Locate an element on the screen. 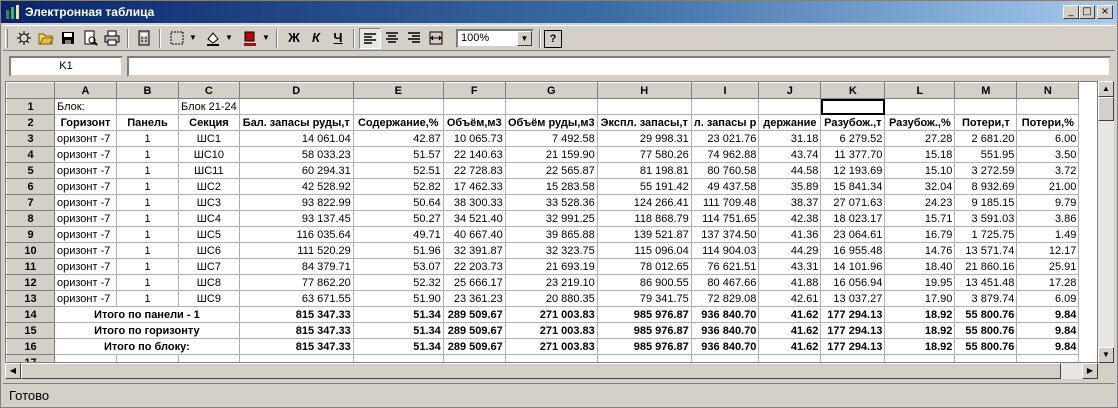 This screenshot has width=1118, height=408. cell-f10: 32 391.87 is located at coordinates (474, 250).